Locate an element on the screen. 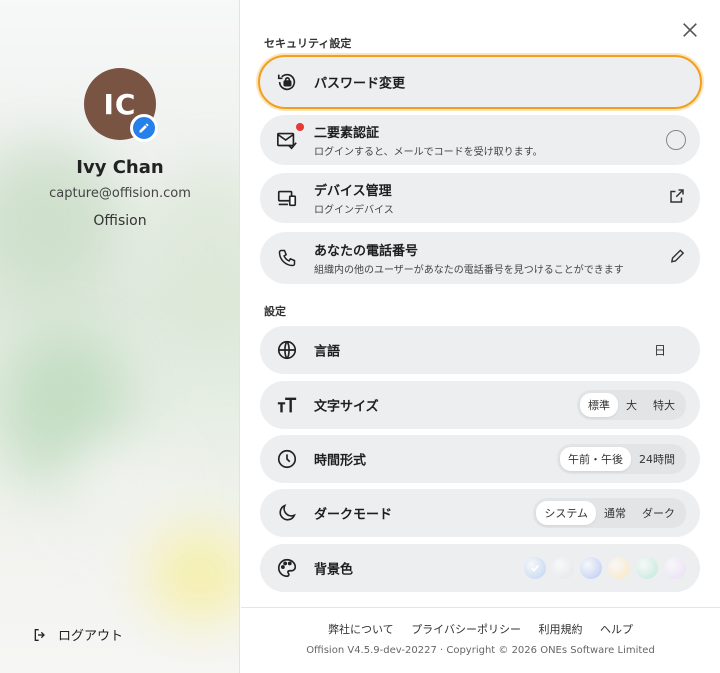 This screenshot has width=720, height=673. phone-number-title: あなたの電話番号 is located at coordinates (366, 251).